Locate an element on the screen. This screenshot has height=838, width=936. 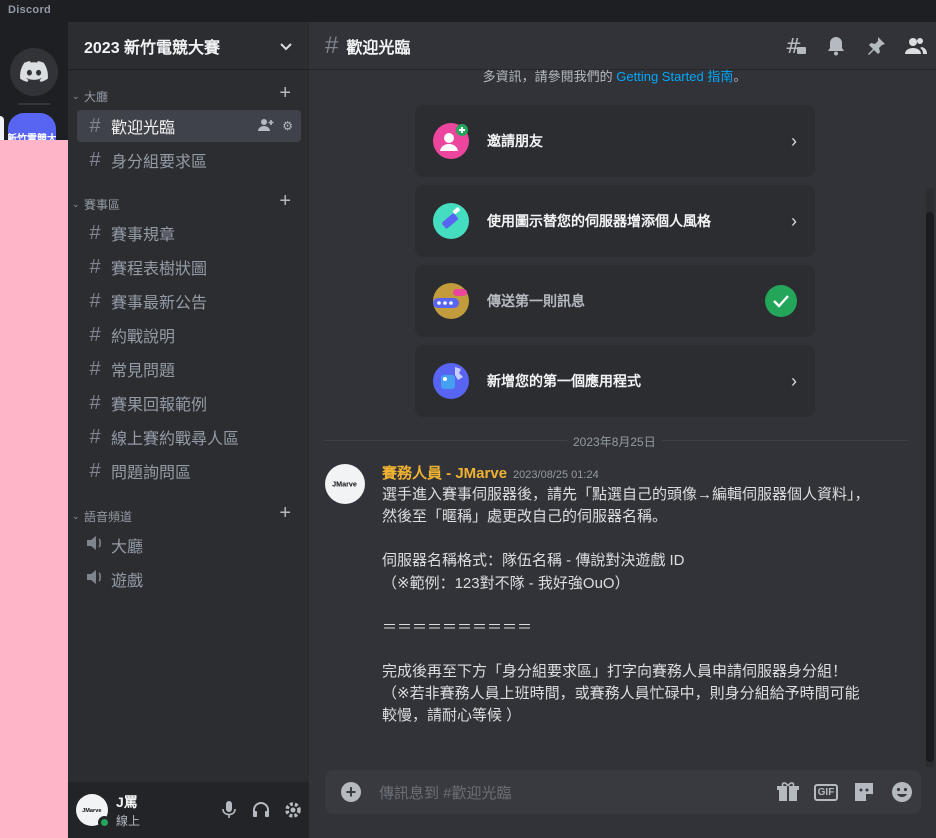
message-input: 傳訊息到 #歡迎光臨 is located at coordinates (574, 792).